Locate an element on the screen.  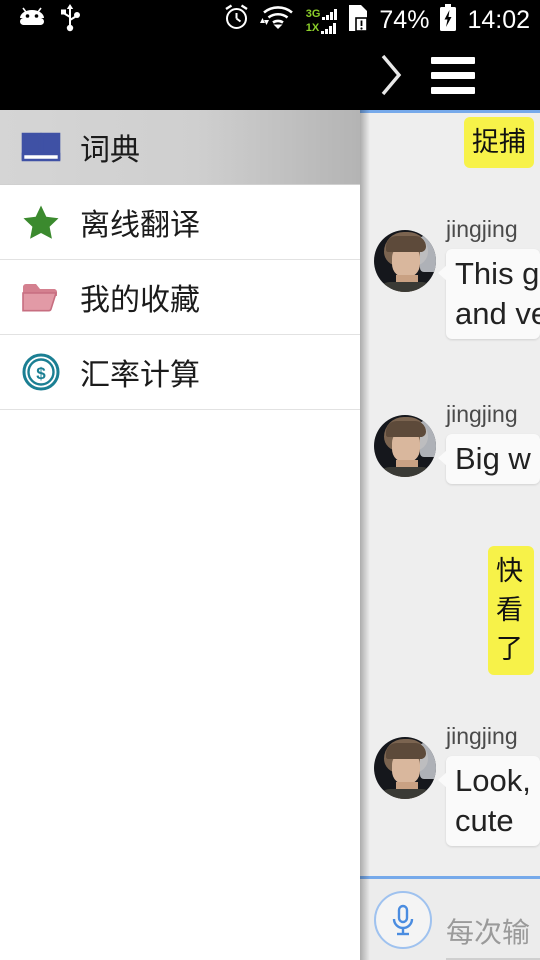
drawer-item-favorites: 我的收藏 is located at coordinates (180, 297).